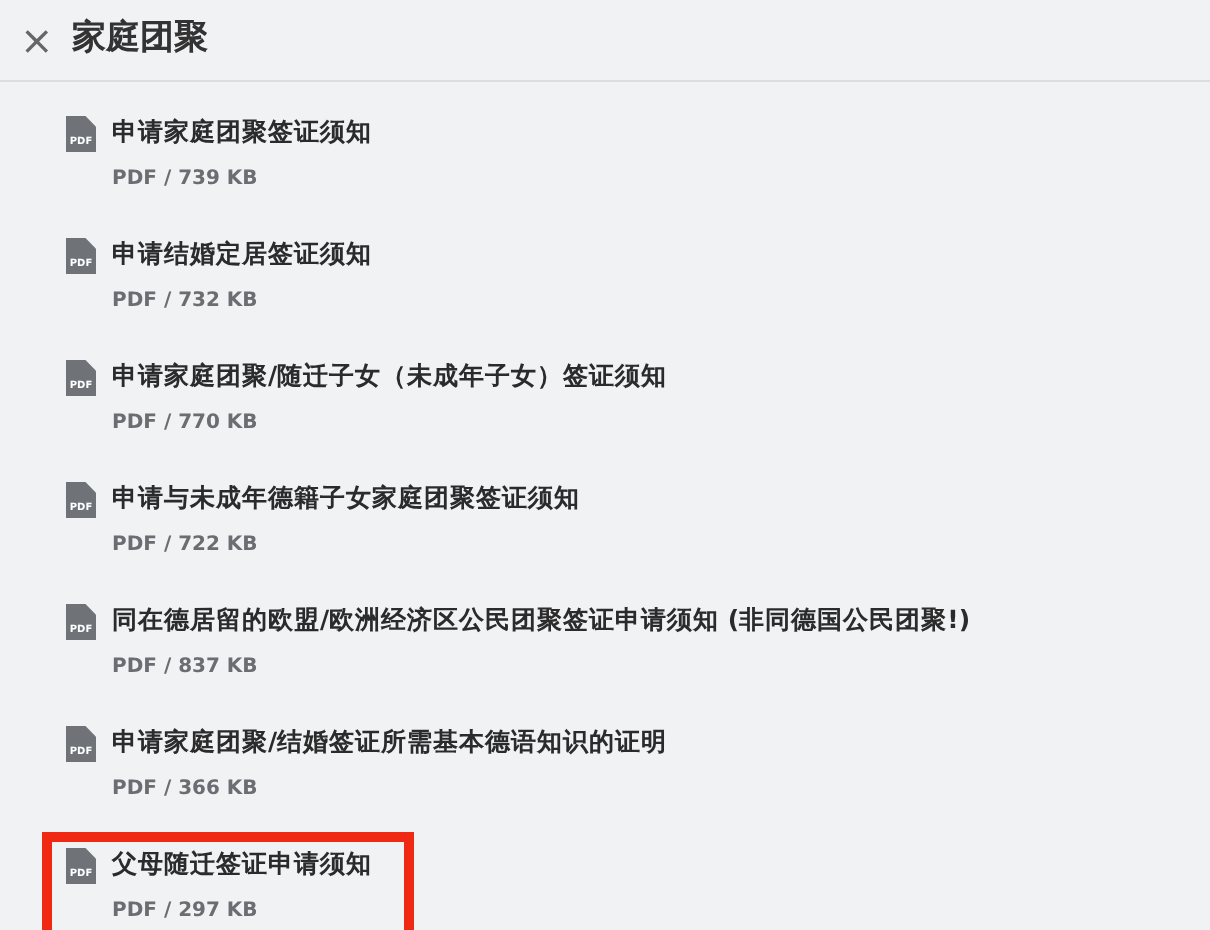 The width and height of the screenshot is (1210, 930). I want to click on document-link: 申请家庭团聚/随迁子女（未成年子女）签证须知, so click(390, 376).